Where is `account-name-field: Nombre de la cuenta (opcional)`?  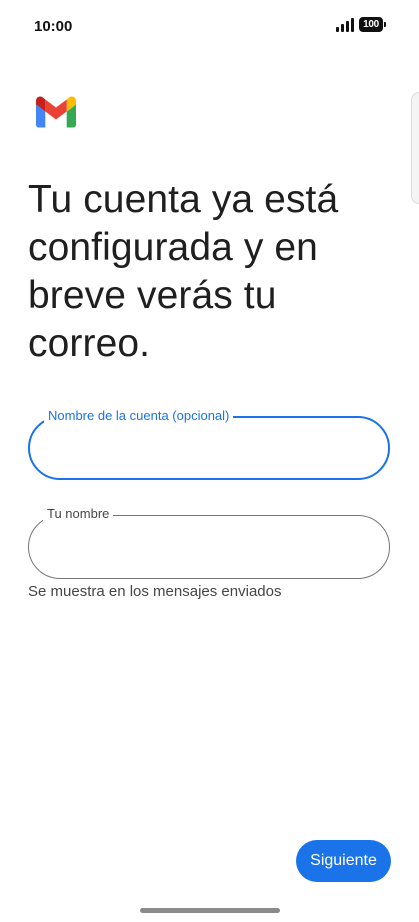
account-name-field: Nombre de la cuenta (opcional) is located at coordinates (209, 444).